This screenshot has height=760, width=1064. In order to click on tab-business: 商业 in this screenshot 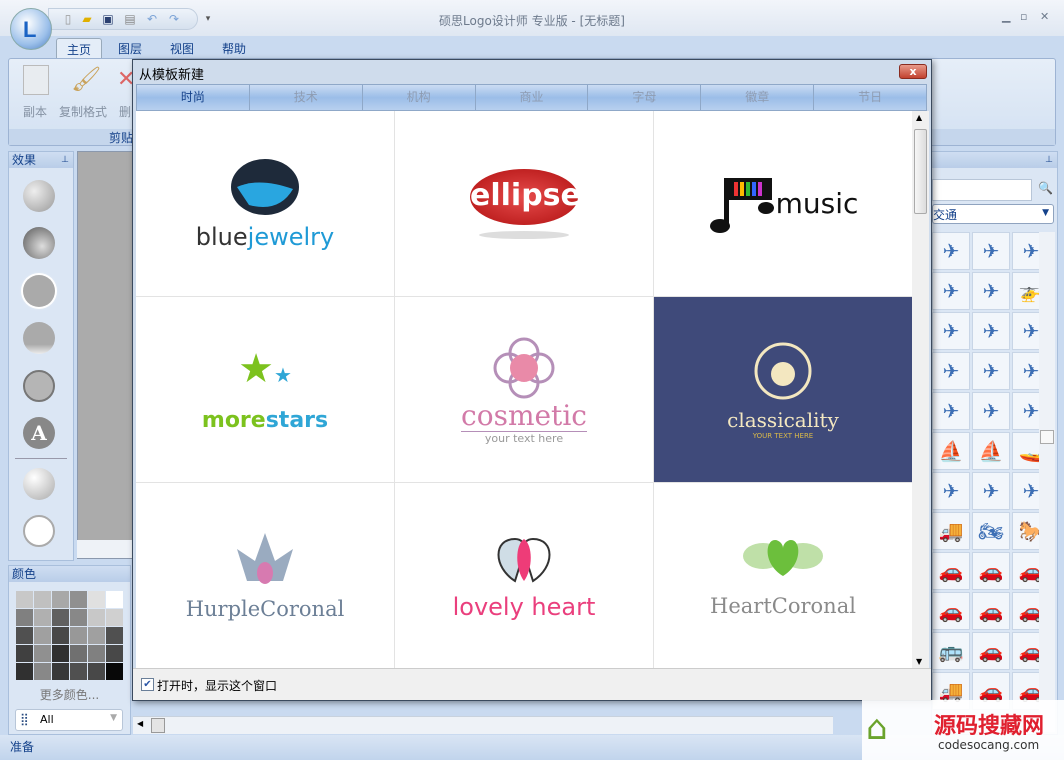, I will do `click(532, 97)`.